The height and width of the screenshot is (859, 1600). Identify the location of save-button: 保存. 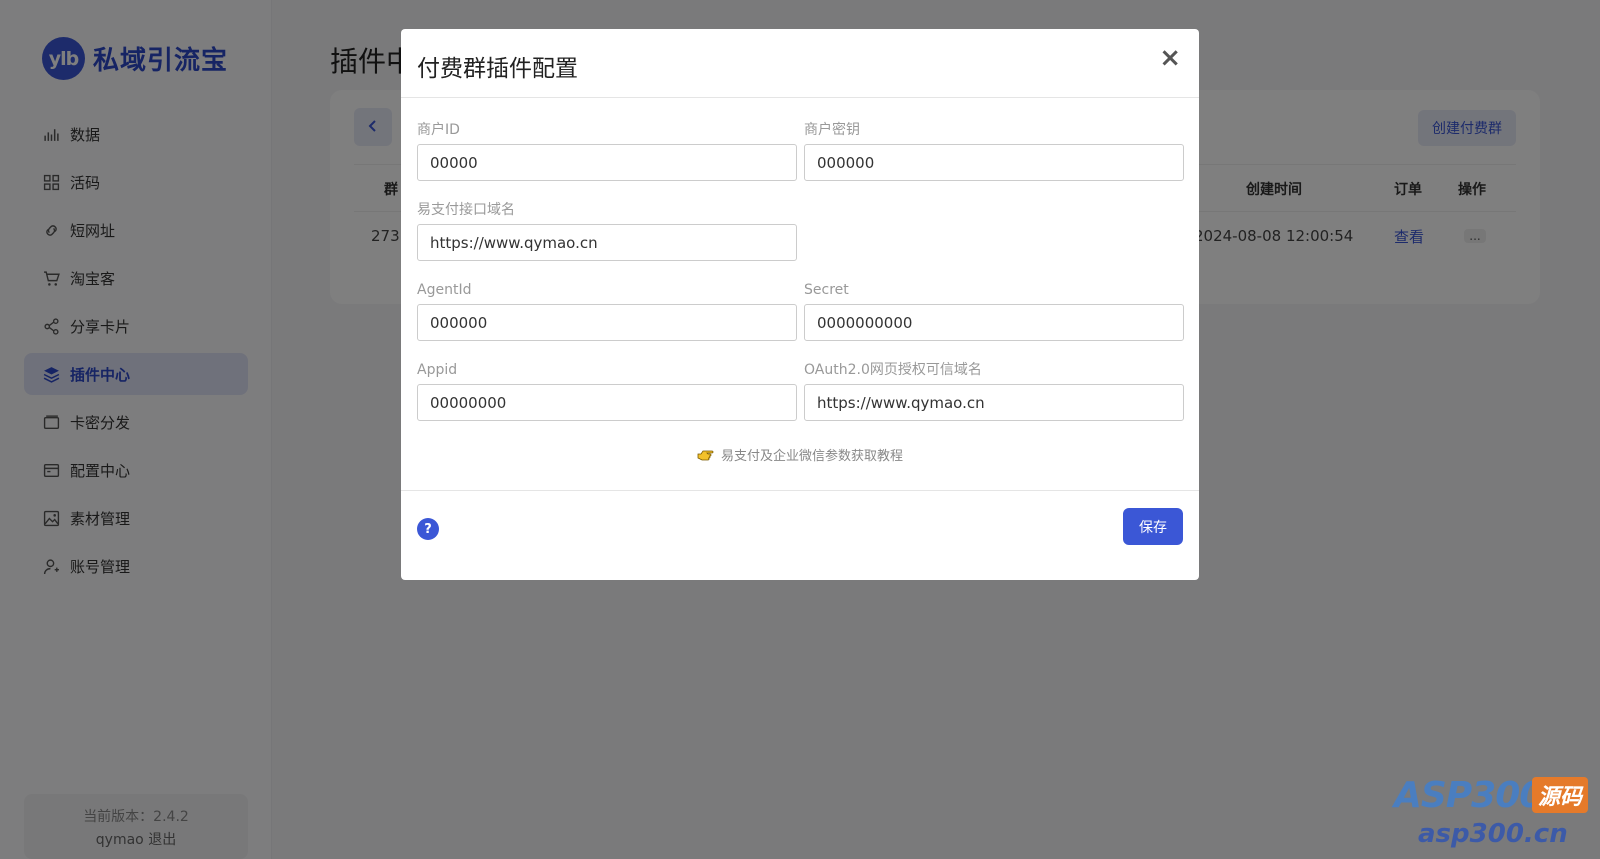
(1153, 526).